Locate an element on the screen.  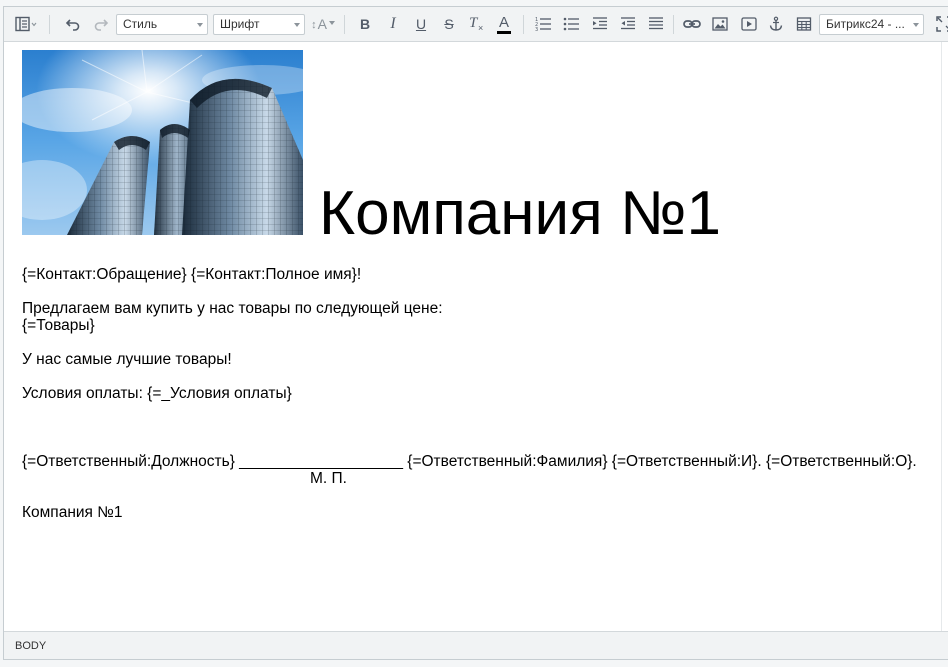
unordered-list-icon is located at coordinates (571, 24).